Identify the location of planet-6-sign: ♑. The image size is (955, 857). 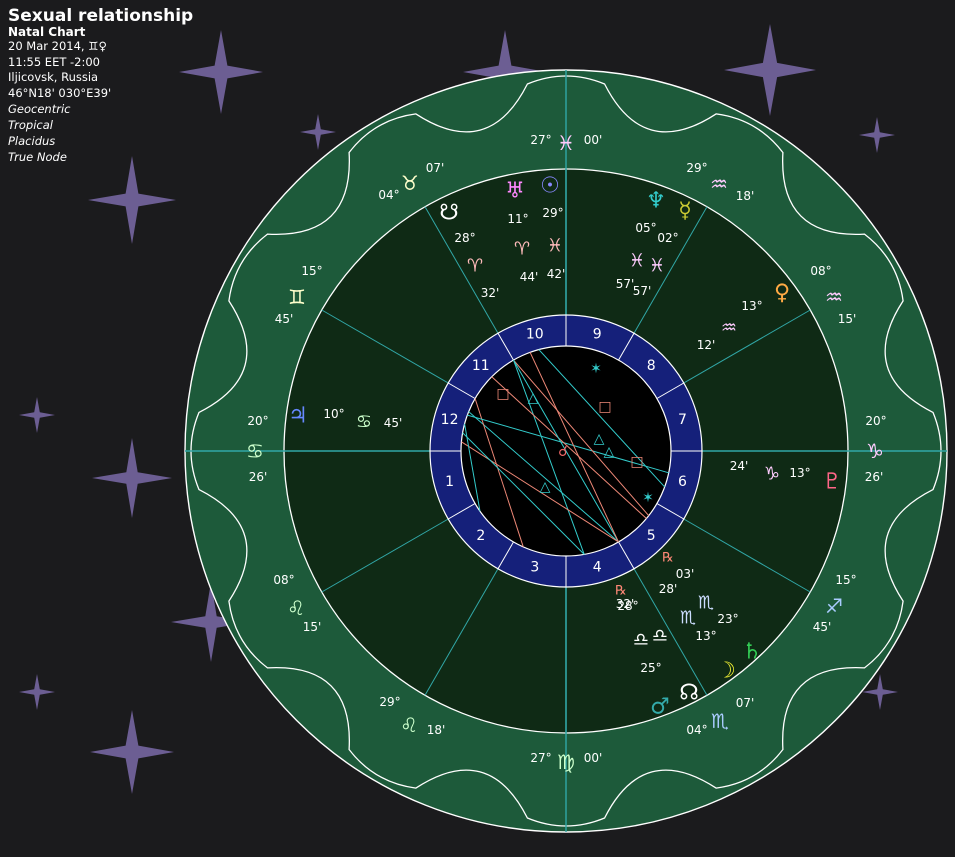
(772, 474).